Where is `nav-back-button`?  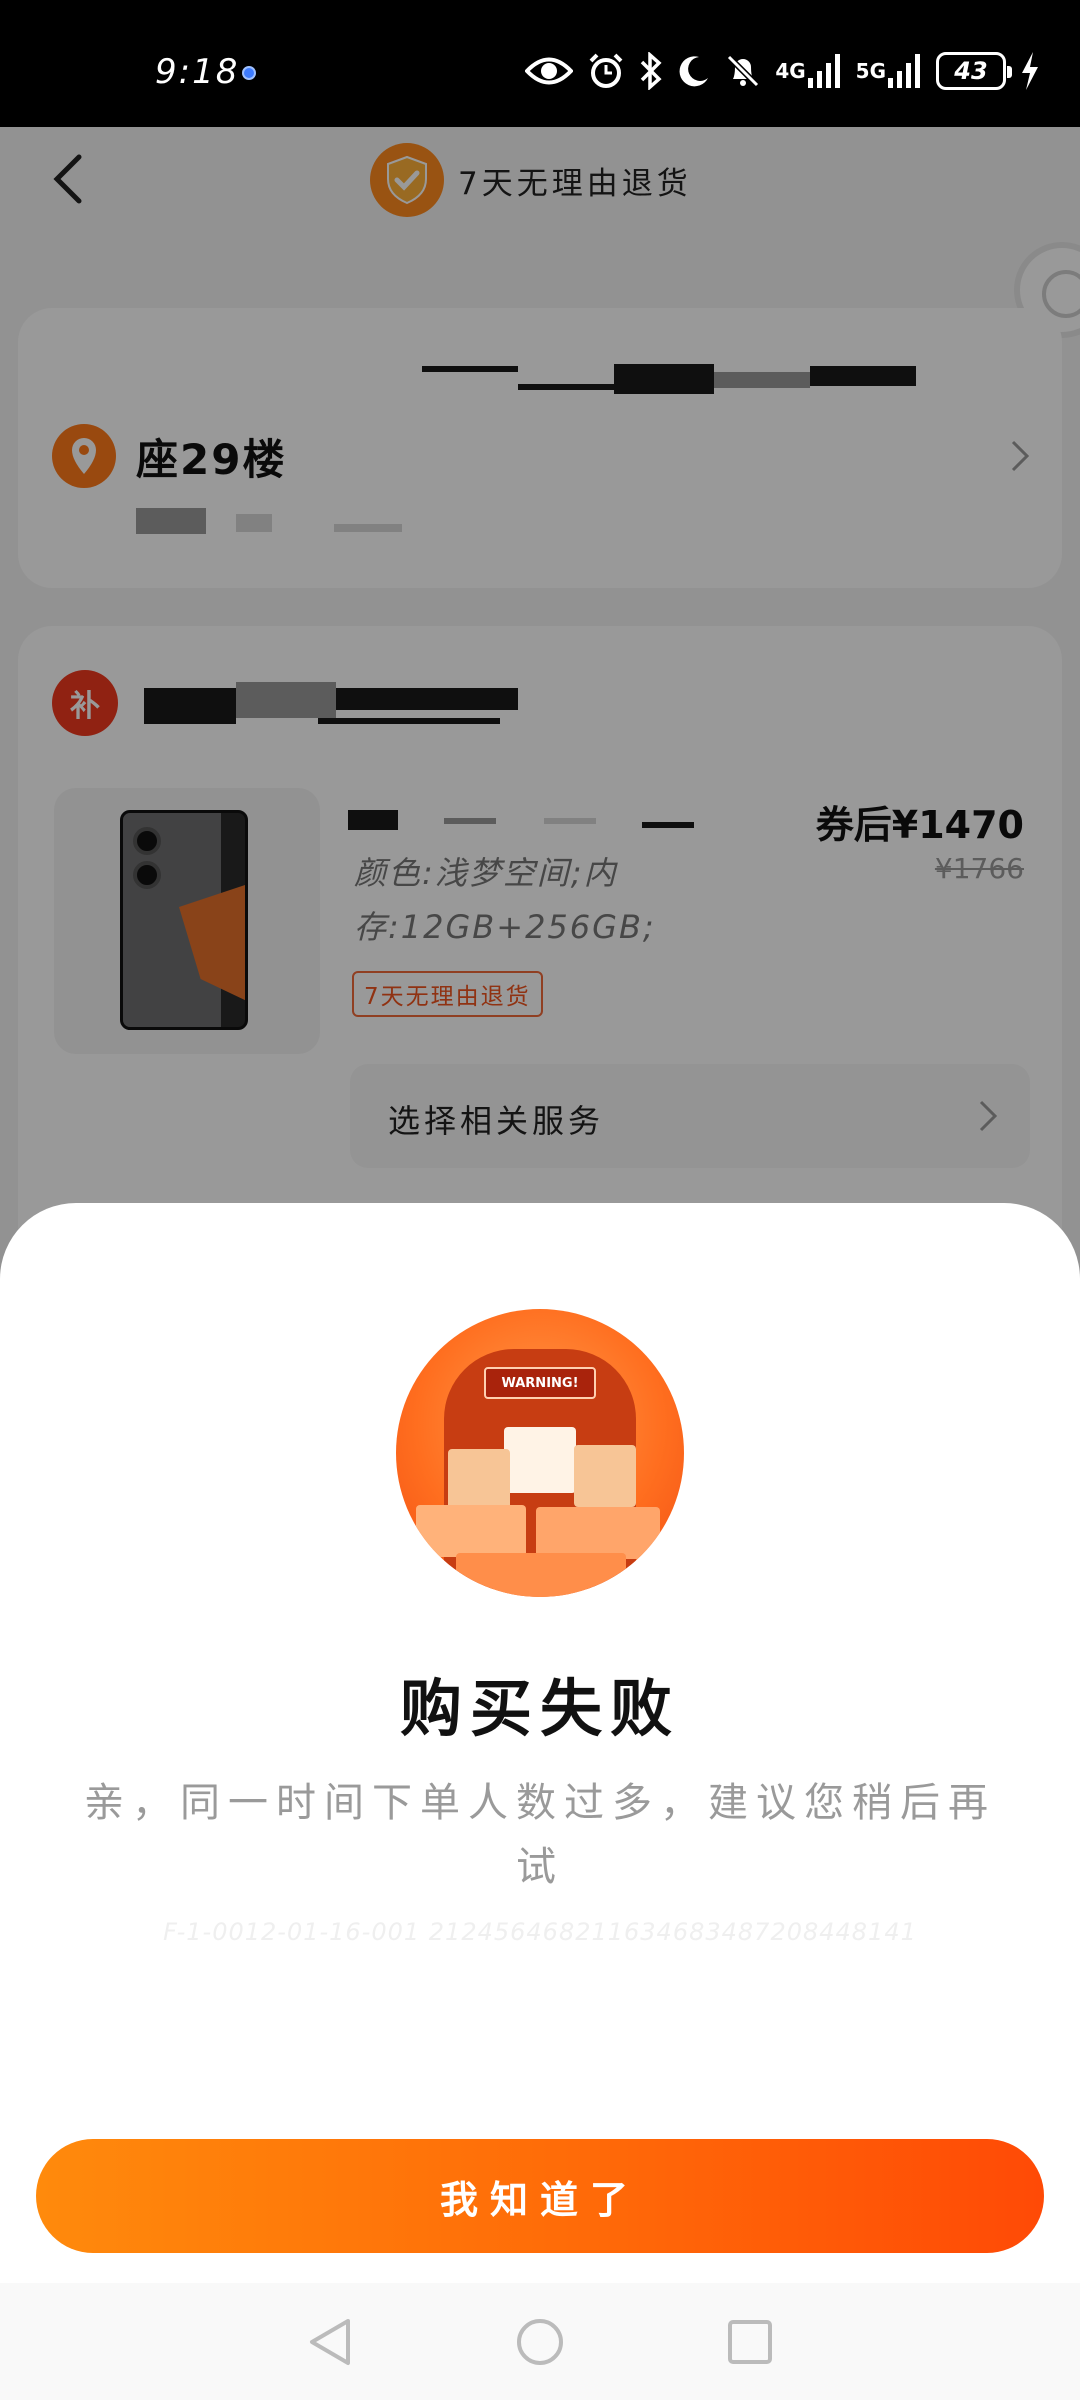 nav-back-button is located at coordinates (330, 2342).